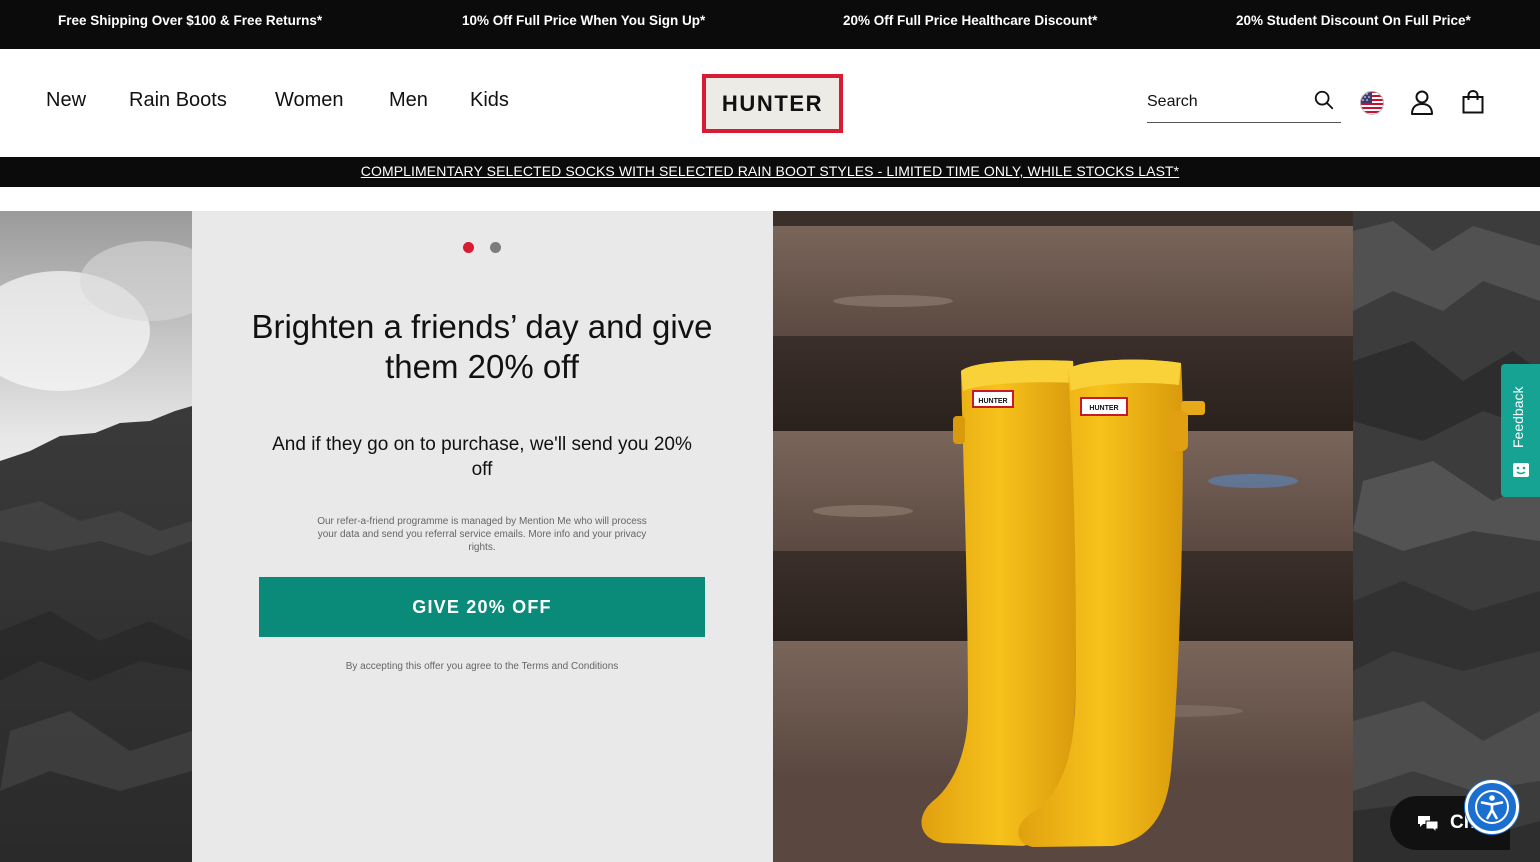 Image resolution: width=1540 pixels, height=862 pixels. I want to click on promo-free-shipping: Free Shipping Over $100 & Free Returns*, so click(190, 21).